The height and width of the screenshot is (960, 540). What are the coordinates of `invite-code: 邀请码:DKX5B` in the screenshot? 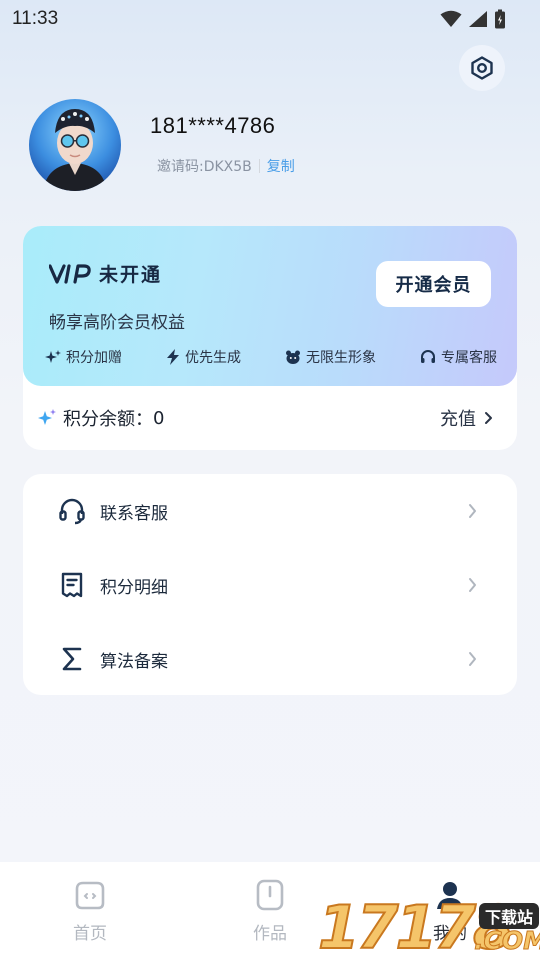 It's located at (204, 167).